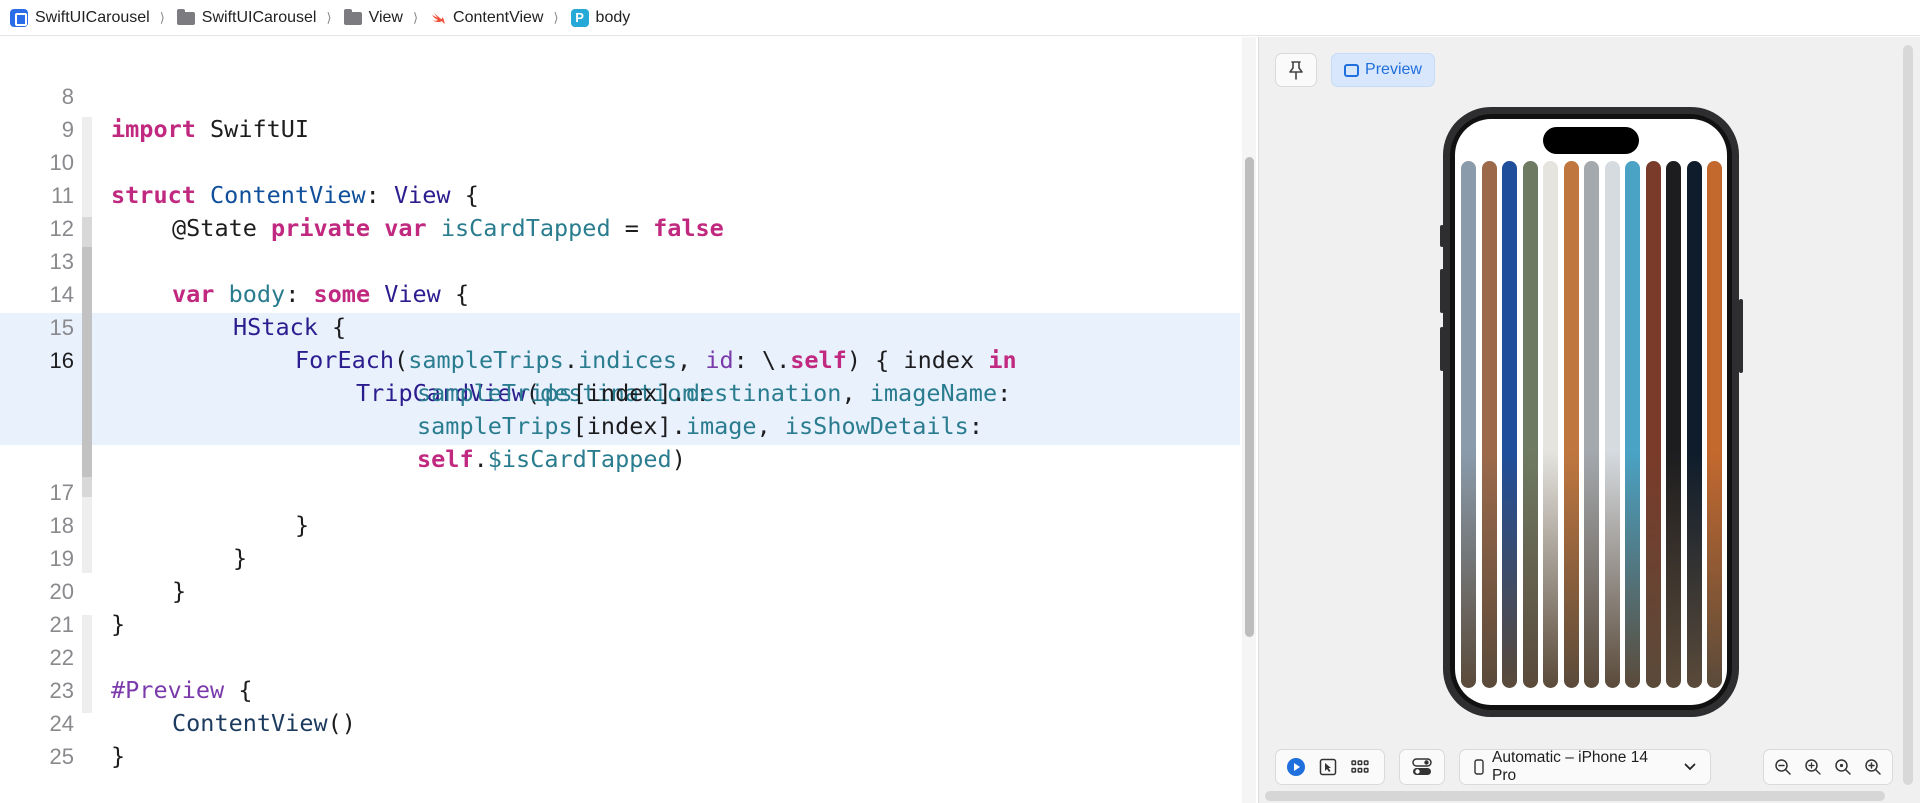 Image resolution: width=1920 pixels, height=803 pixels. What do you see at coordinates (620, 441) in the screenshot?
I see `code-line-wrap: self.$isCardTapped)` at bounding box center [620, 441].